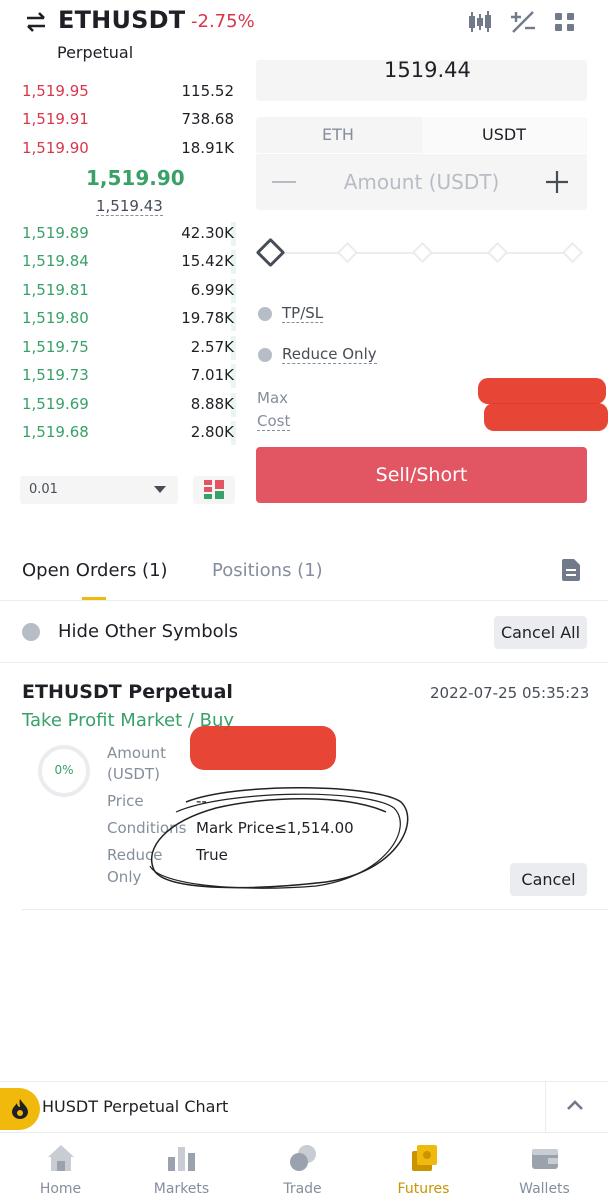 The width and height of the screenshot is (608, 1201). I want to click on nav-wallets: Wallets, so click(544, 1167).